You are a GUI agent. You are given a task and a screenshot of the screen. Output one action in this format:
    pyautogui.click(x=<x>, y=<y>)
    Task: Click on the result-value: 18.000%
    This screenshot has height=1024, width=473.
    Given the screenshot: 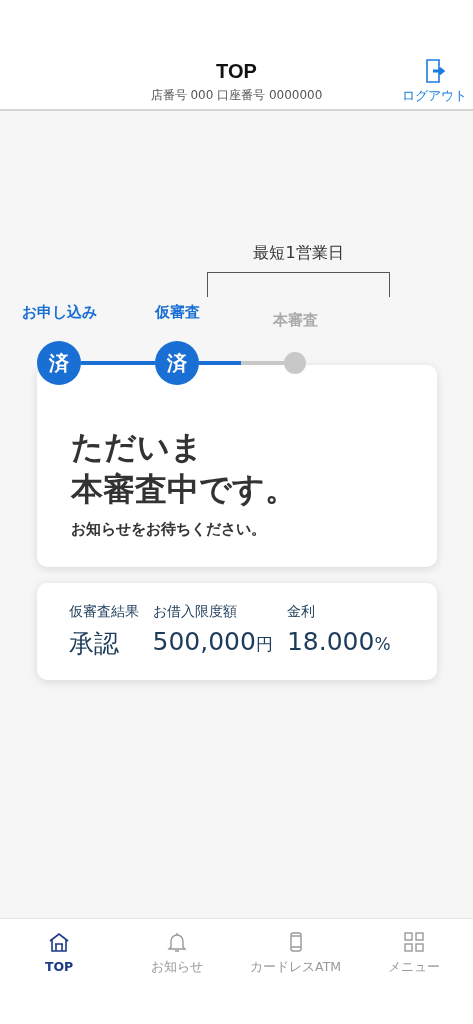 What is the action you would take?
    pyautogui.click(x=338, y=642)
    